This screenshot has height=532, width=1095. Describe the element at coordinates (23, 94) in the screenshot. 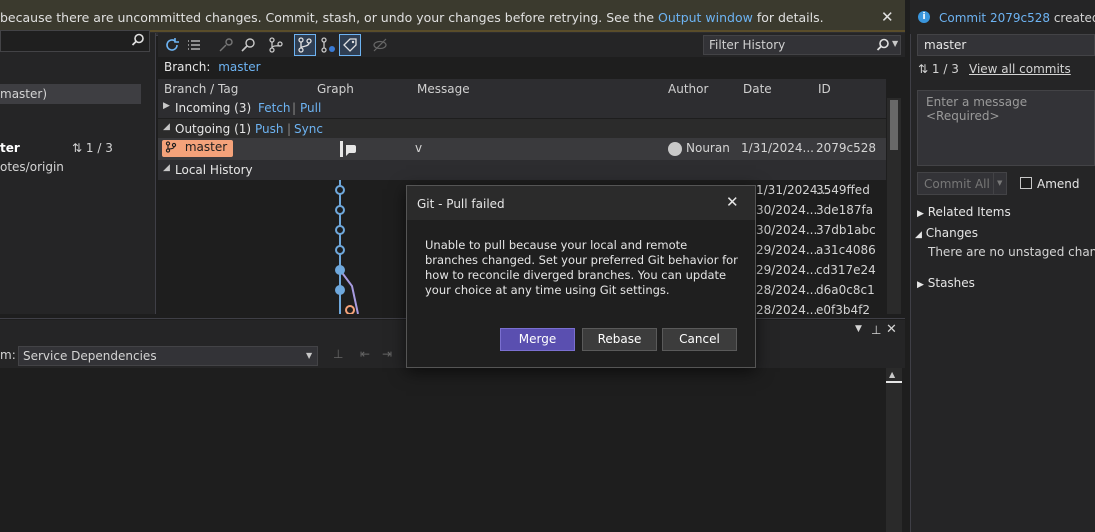

I see `branch-item-label: master)` at that location.